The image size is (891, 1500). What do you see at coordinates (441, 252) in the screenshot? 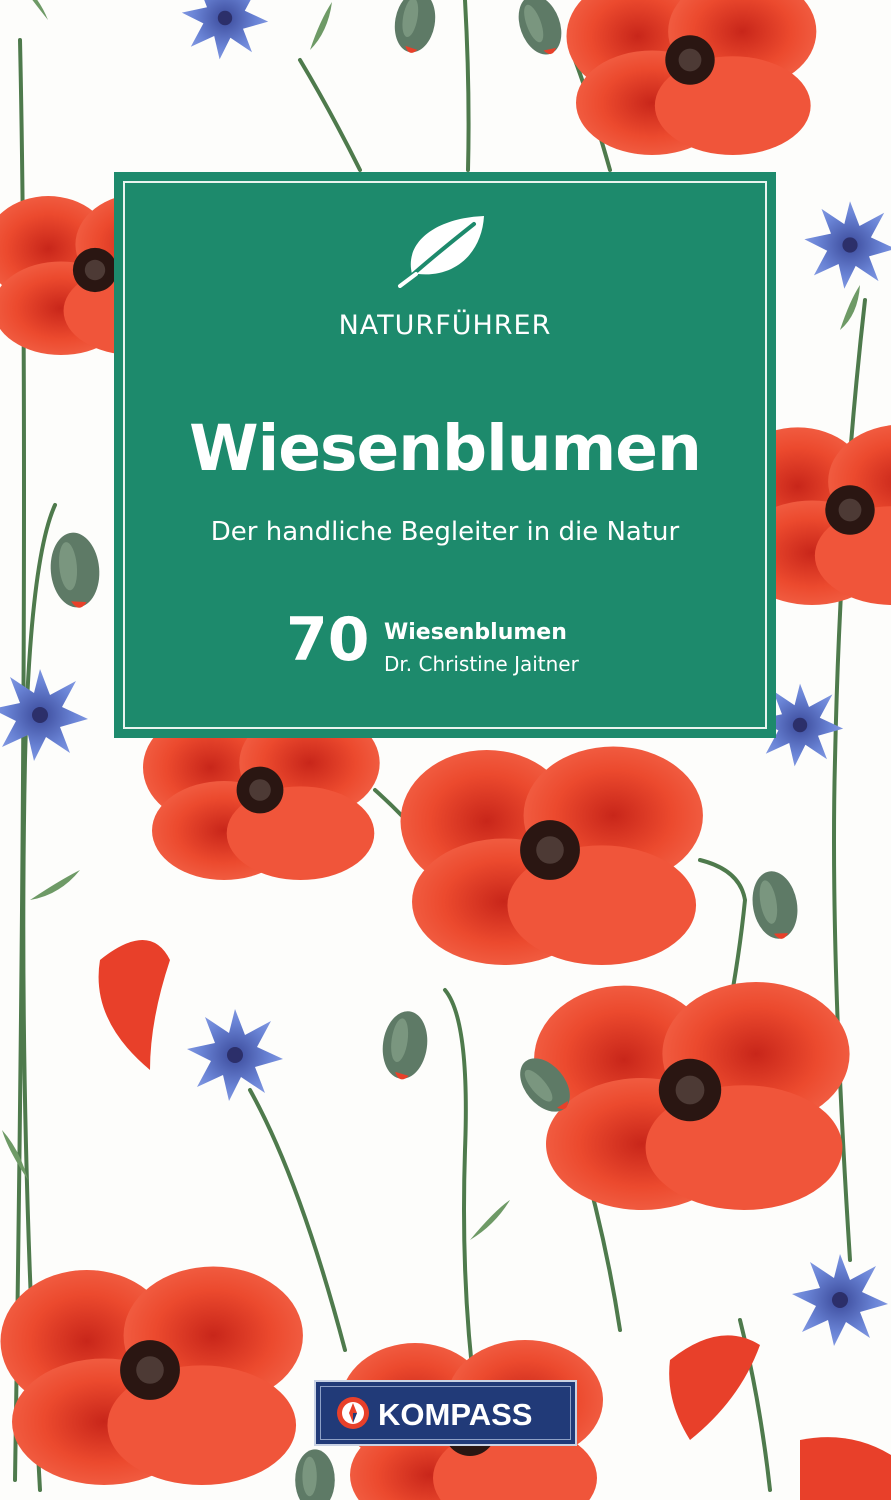
I see `leaf-icon` at bounding box center [441, 252].